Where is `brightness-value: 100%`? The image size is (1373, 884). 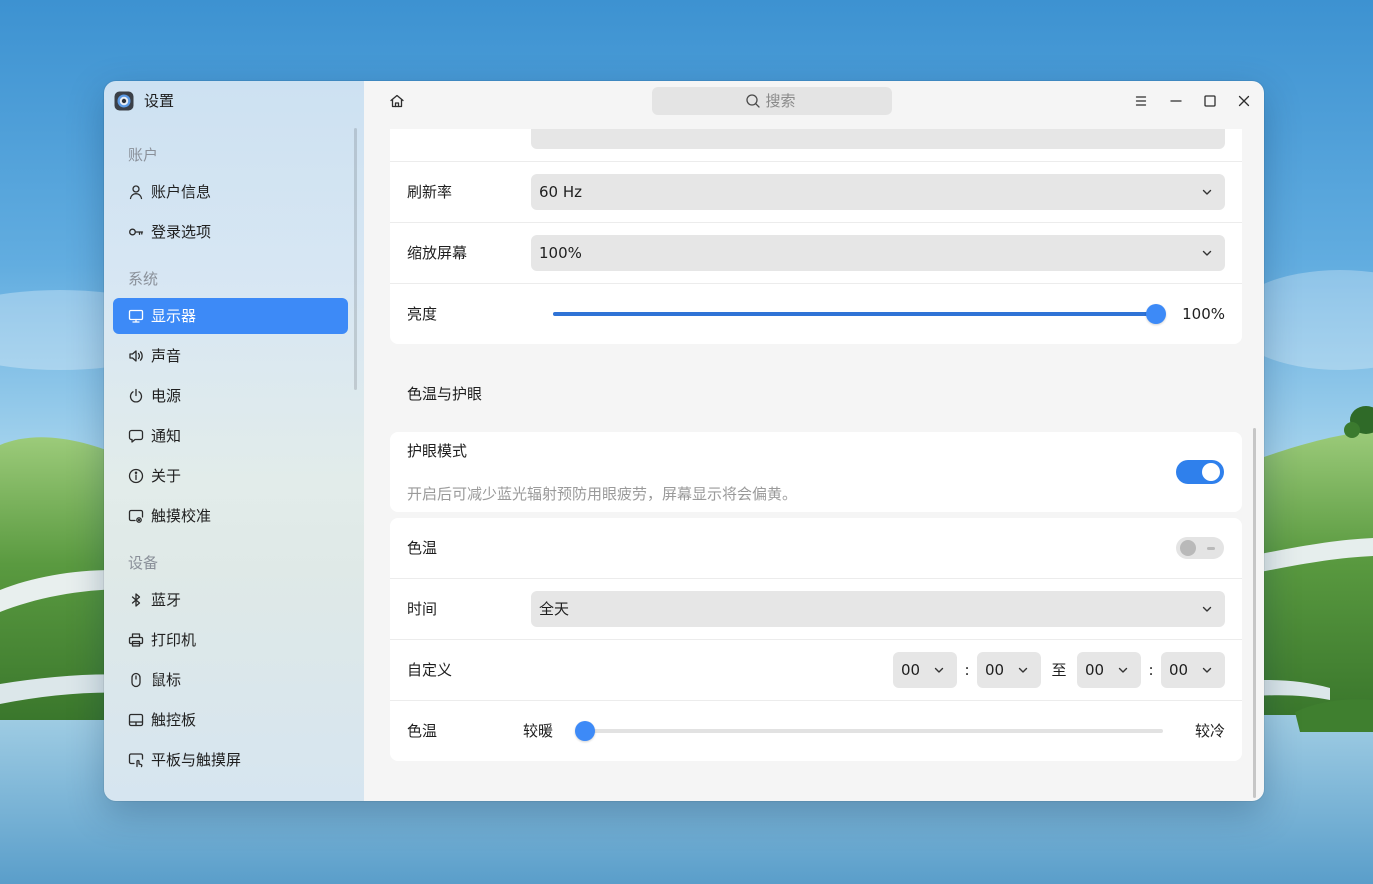
brightness-value: 100% is located at coordinates (1203, 314).